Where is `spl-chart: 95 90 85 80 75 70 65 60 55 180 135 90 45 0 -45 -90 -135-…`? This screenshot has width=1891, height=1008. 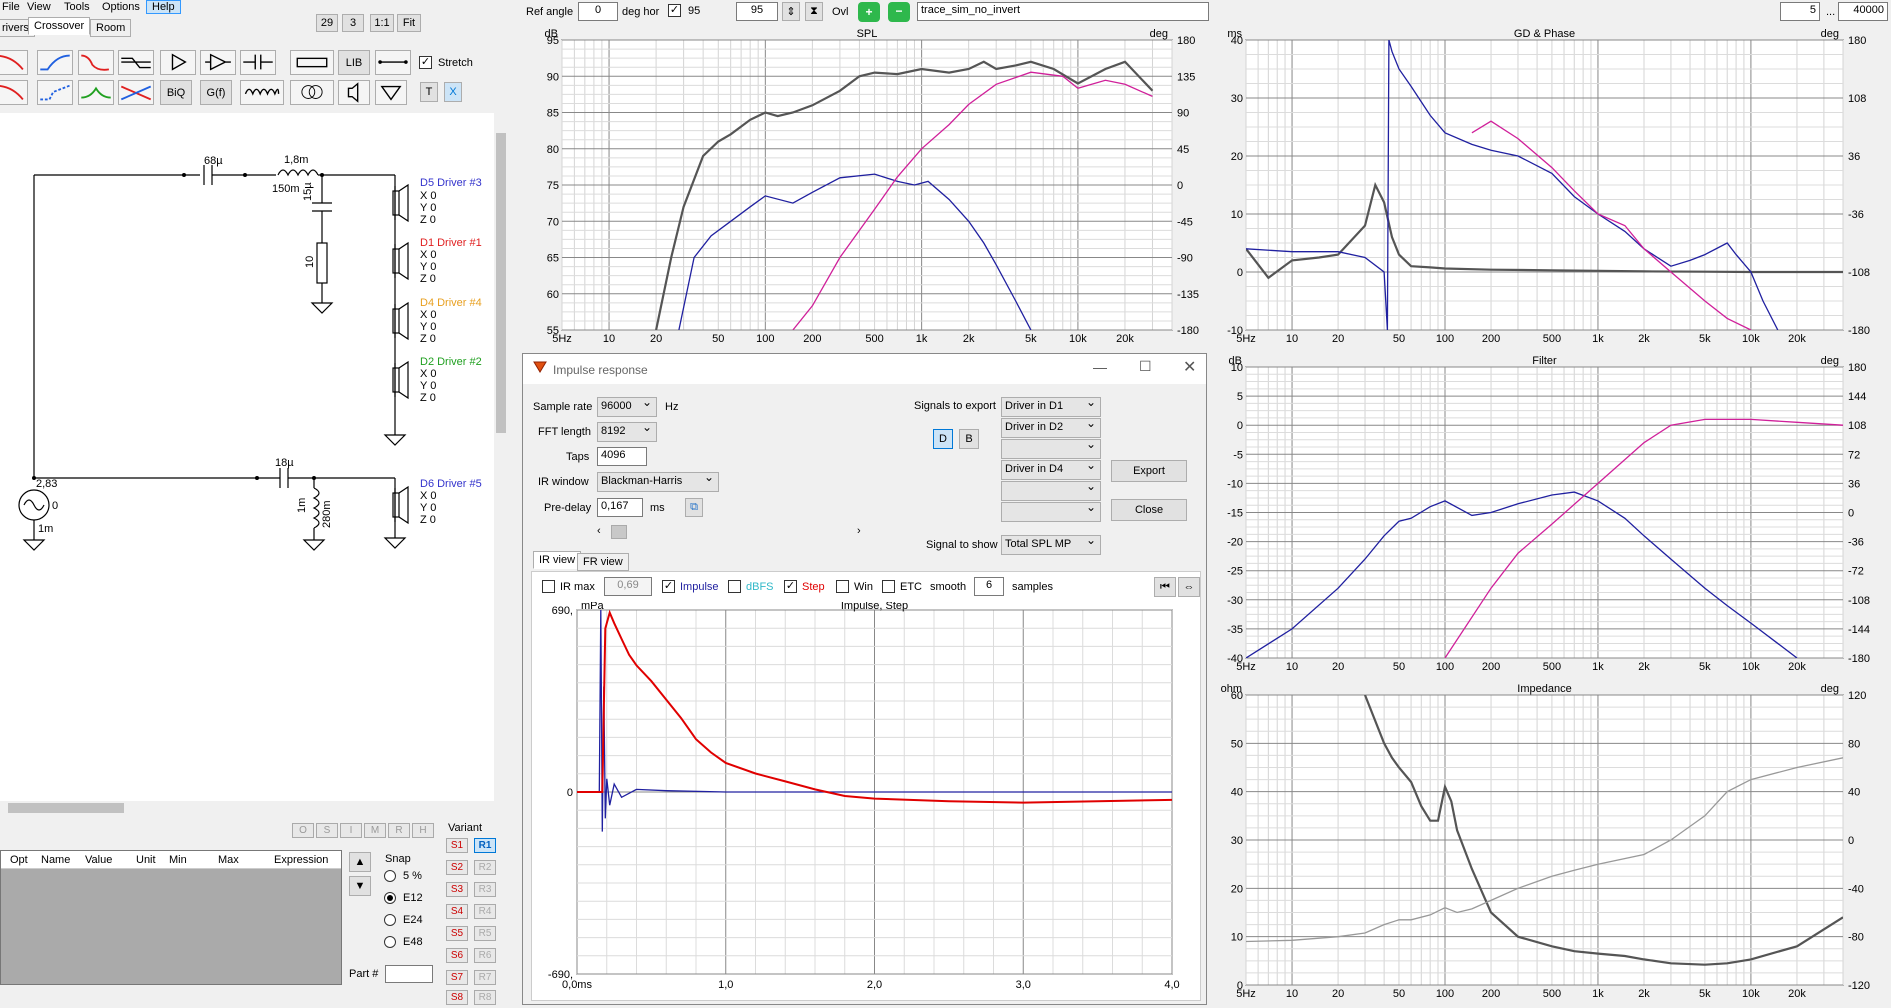 spl-chart: 95 90 85 80 75 70 65 60 55 180 135 90 45 0 -45 -90 -135-… is located at coordinates (867, 189).